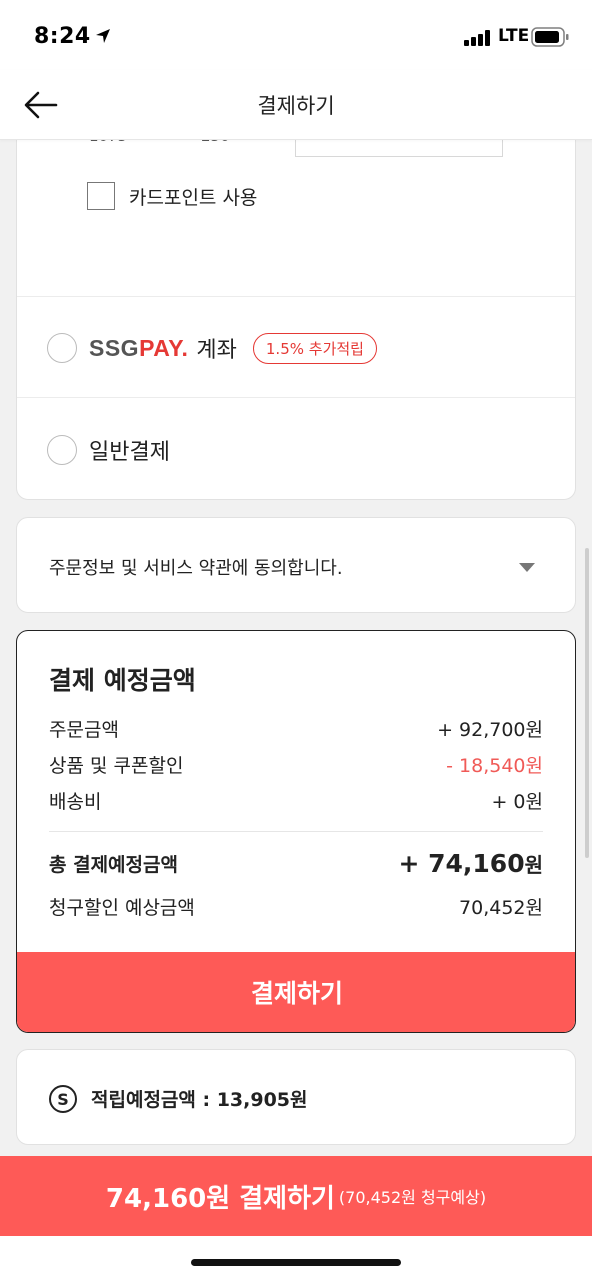 The height and width of the screenshot is (1280, 592). I want to click on card-point-label: 카드포인트 사용, so click(193, 197).